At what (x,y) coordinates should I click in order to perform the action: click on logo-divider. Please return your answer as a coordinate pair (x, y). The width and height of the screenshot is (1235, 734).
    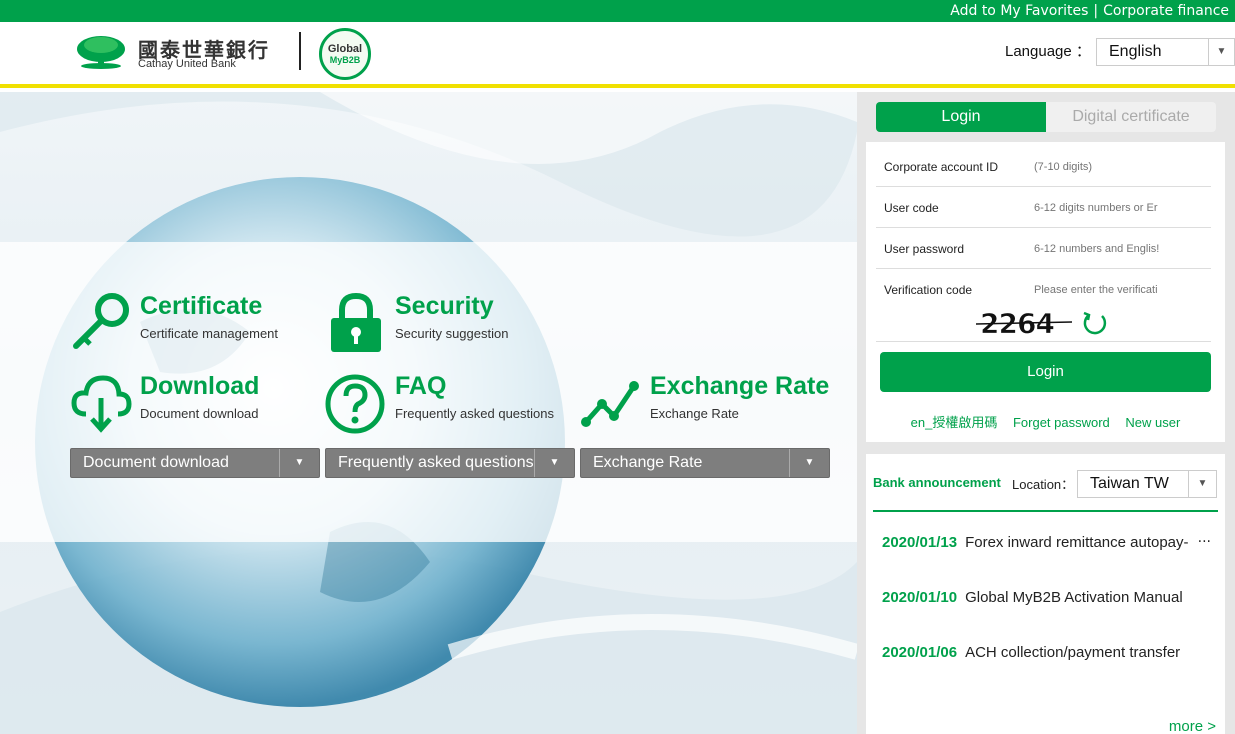
    Looking at the image, I should click on (300, 51).